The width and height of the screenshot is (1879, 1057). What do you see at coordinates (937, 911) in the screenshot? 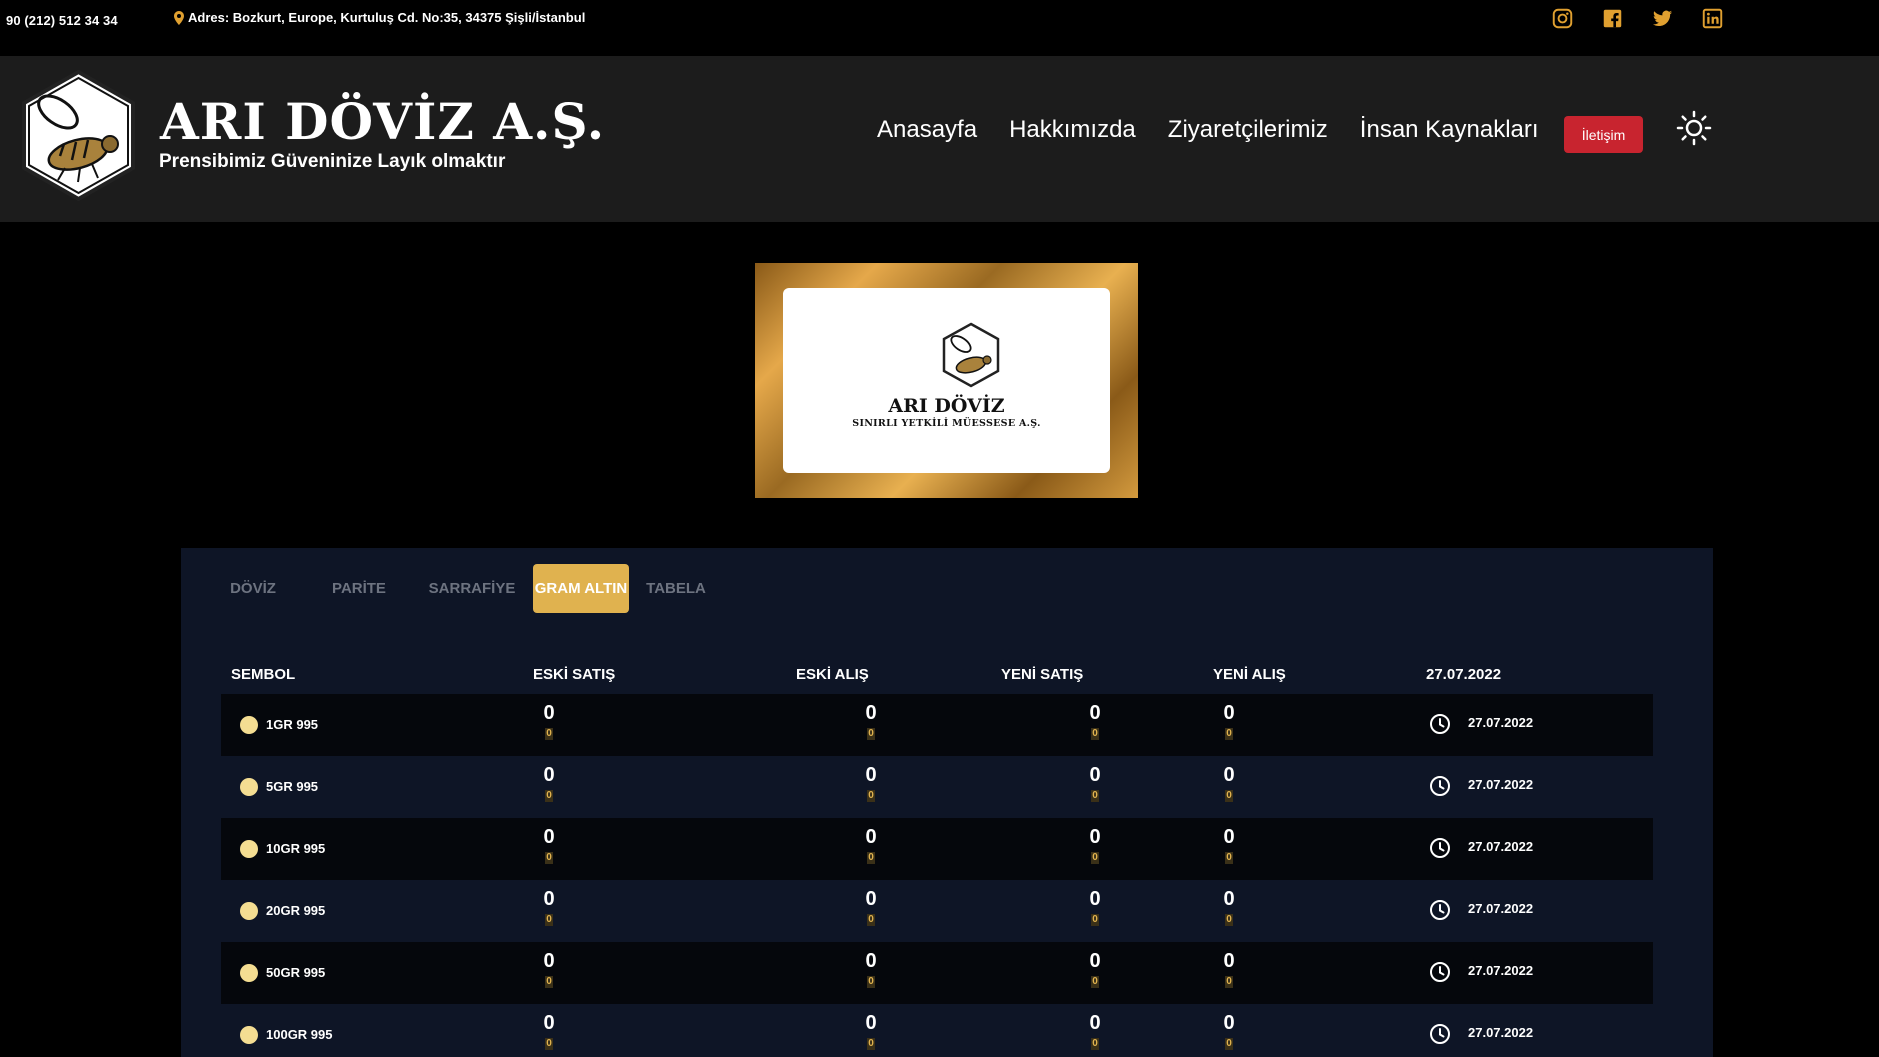
I see `table-row: 20GR 995 0 0 0 0 0 0 0 0 27.07.2022` at bounding box center [937, 911].